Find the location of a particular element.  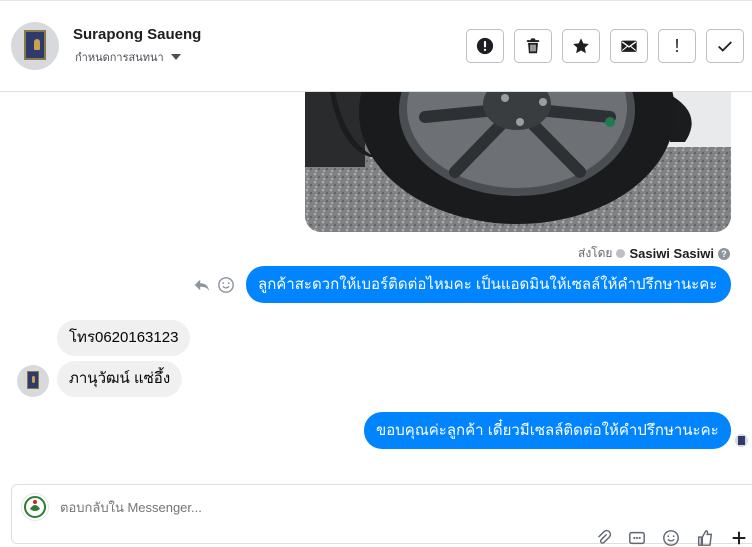

contact-avatar-small is located at coordinates (33, 381).